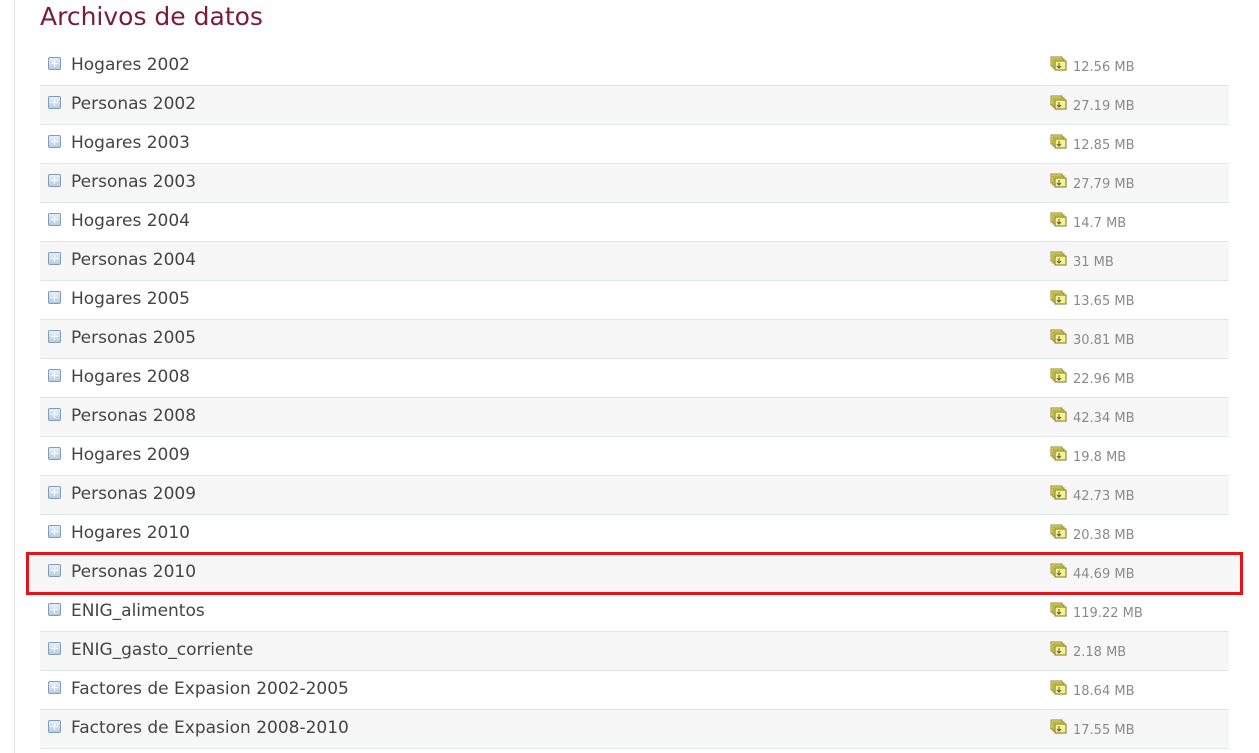 This screenshot has width=1259, height=753. I want to click on file-name: Personas 2002, so click(133, 104).